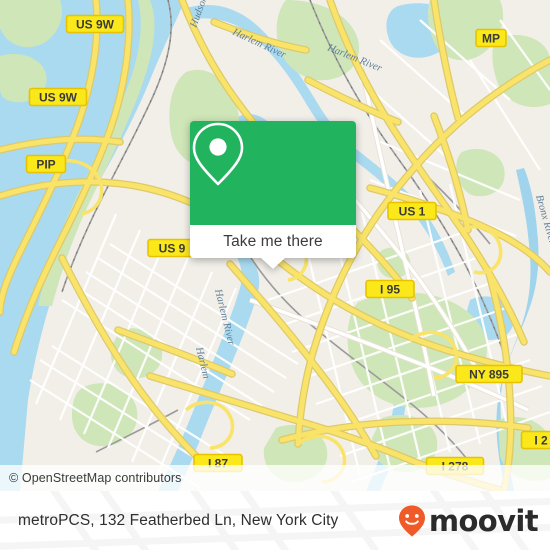  I want to click on map-pin-icon, so click(218, 154).